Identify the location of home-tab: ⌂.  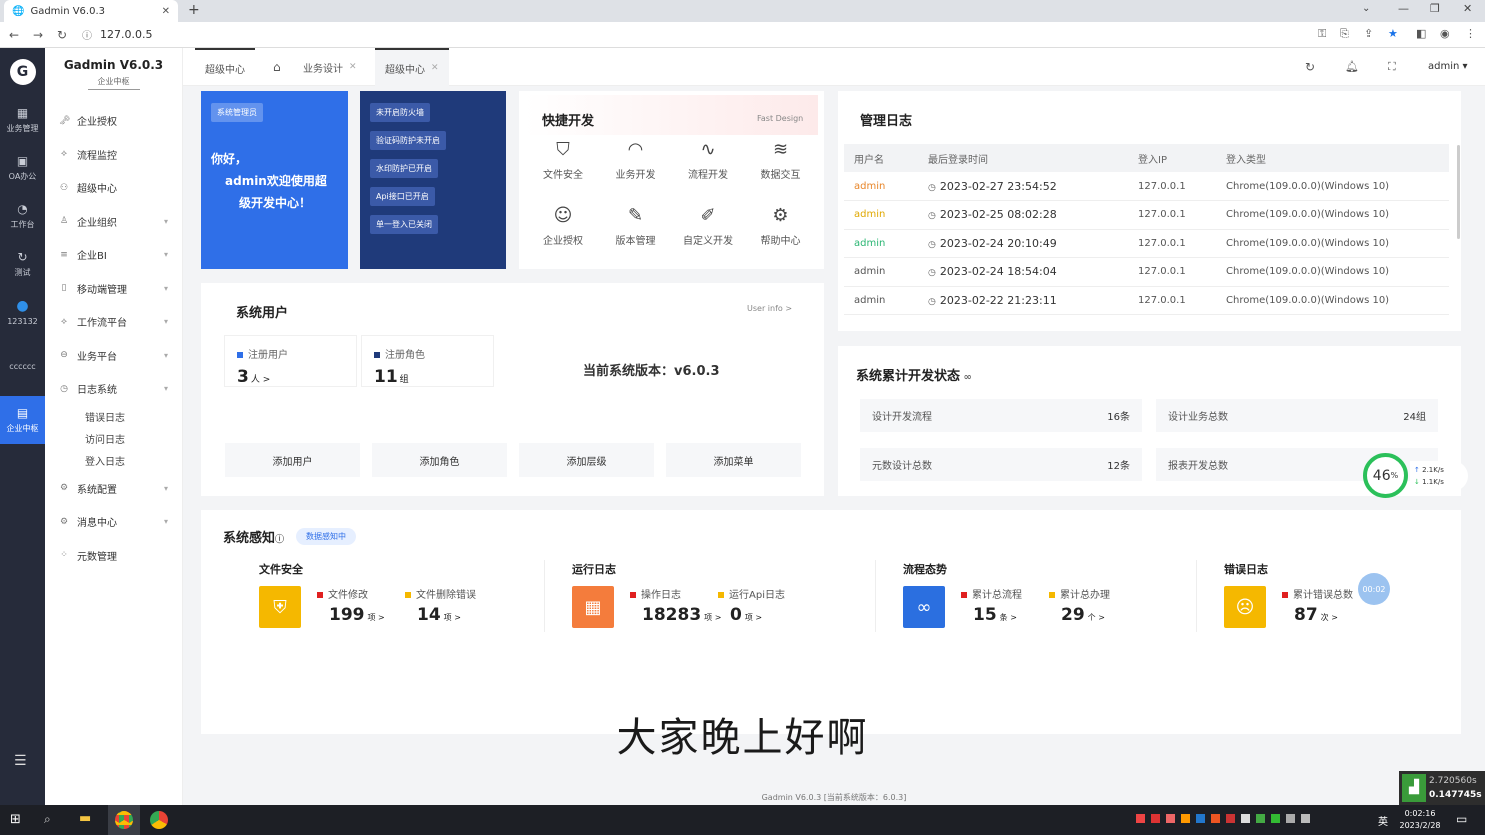
(277, 67).